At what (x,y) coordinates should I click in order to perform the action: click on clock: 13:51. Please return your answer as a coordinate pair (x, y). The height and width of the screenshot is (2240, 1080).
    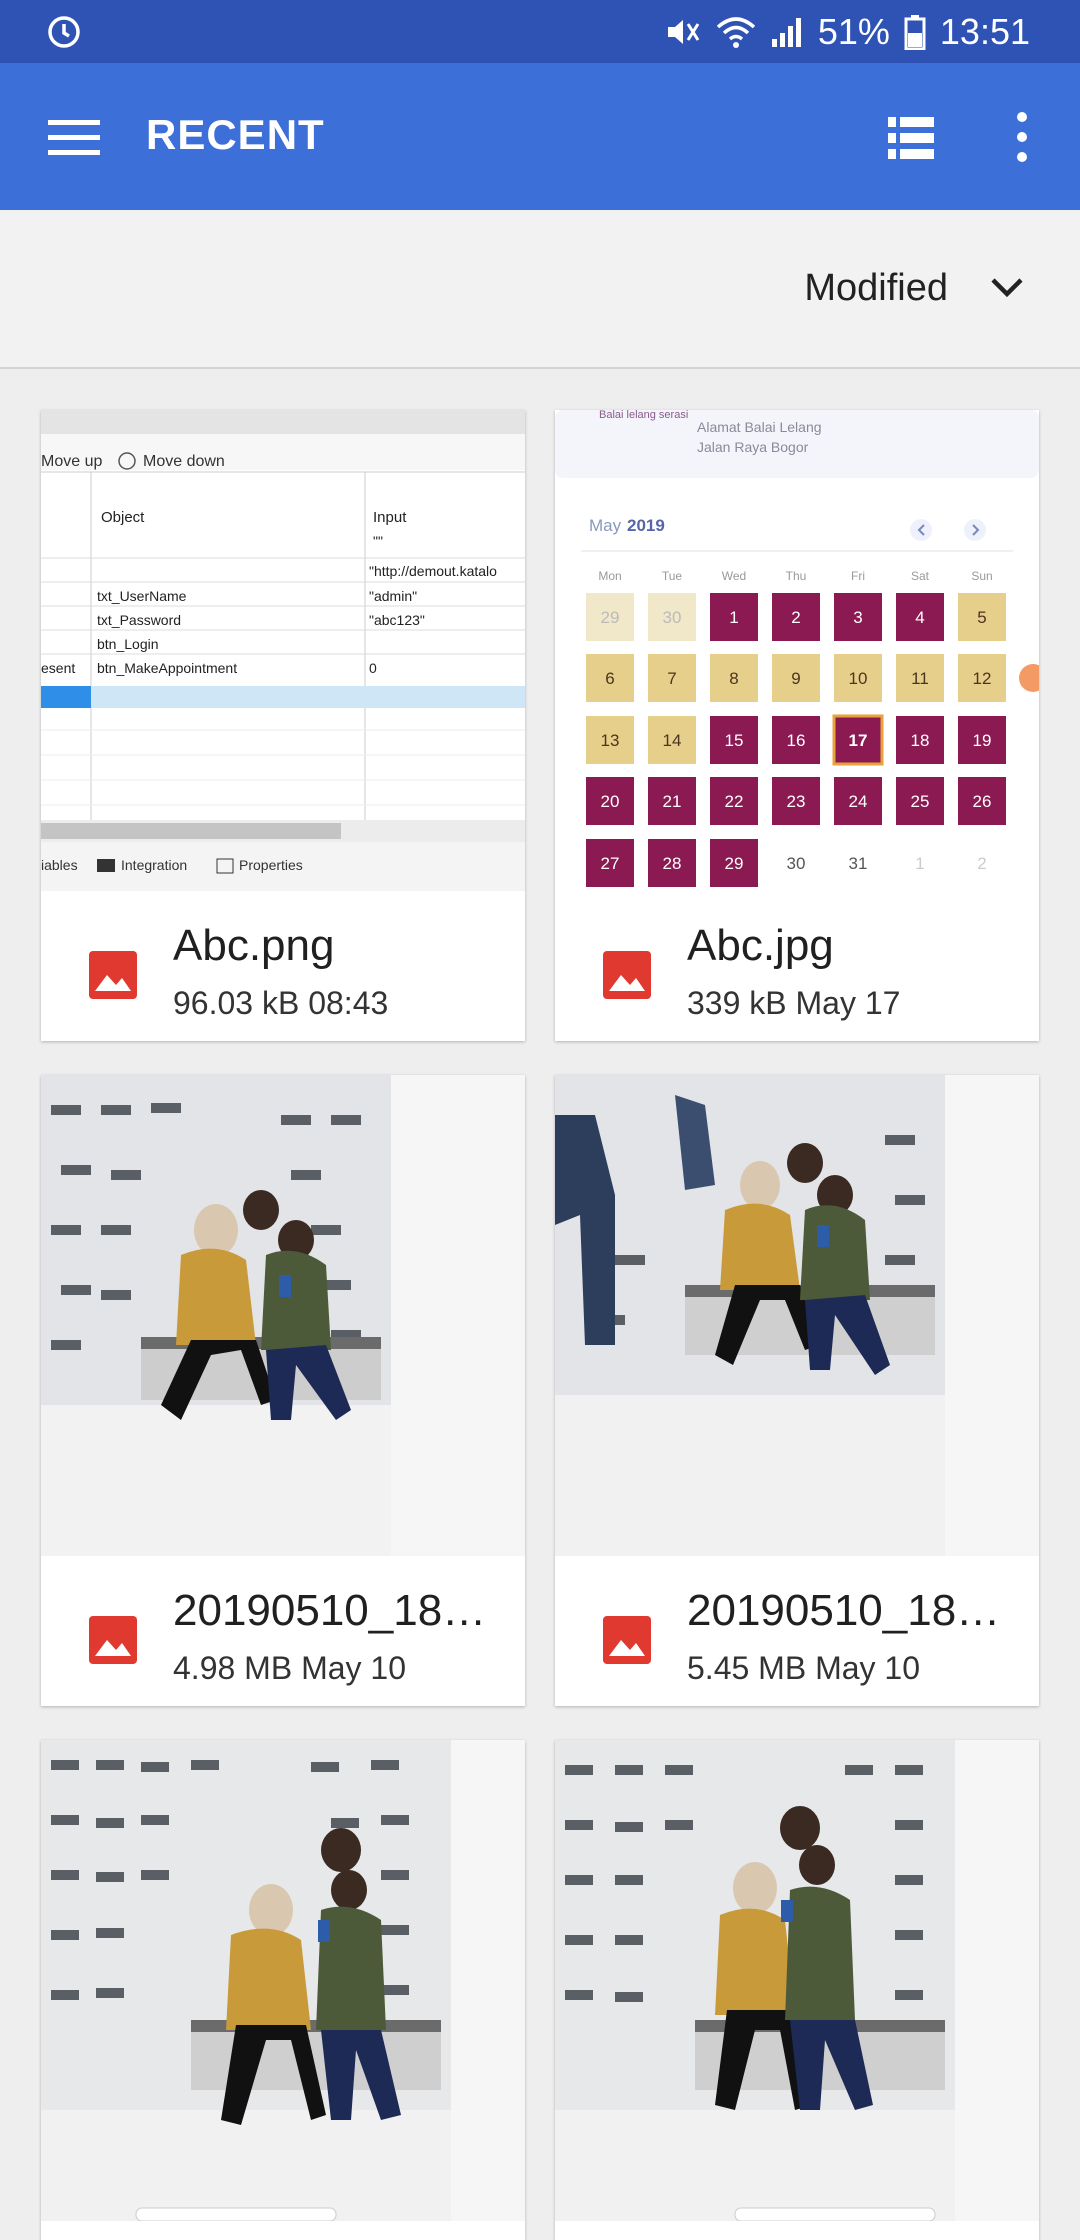
    Looking at the image, I should click on (984, 31).